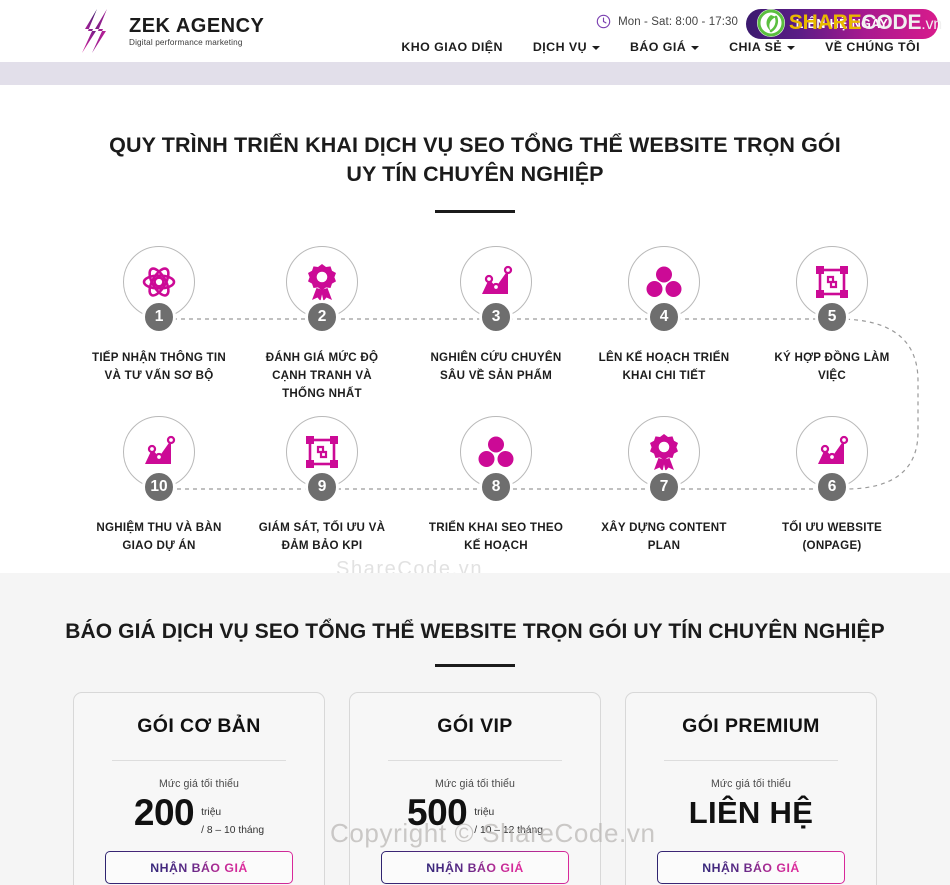 This screenshot has width=950, height=885. I want to click on step-circle: 7, so click(664, 460).